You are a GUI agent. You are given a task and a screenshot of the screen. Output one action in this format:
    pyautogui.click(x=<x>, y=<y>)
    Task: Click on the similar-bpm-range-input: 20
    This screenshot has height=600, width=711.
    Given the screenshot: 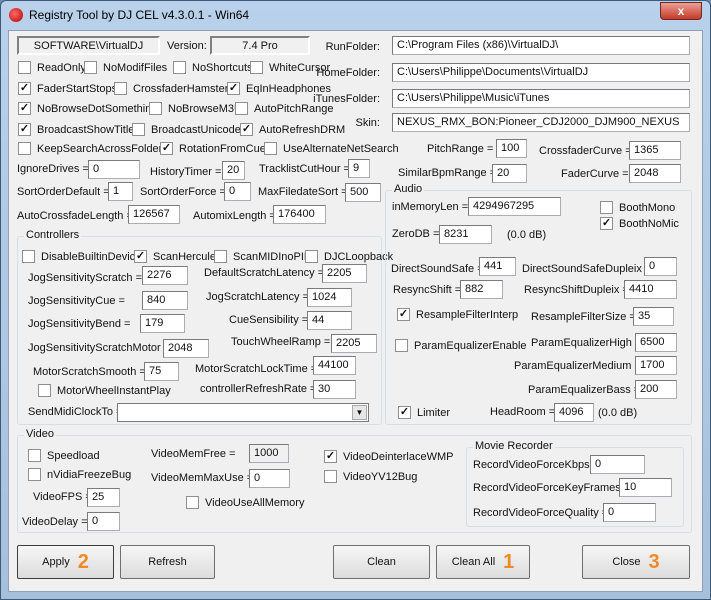 What is the action you would take?
    pyautogui.click(x=509, y=173)
    